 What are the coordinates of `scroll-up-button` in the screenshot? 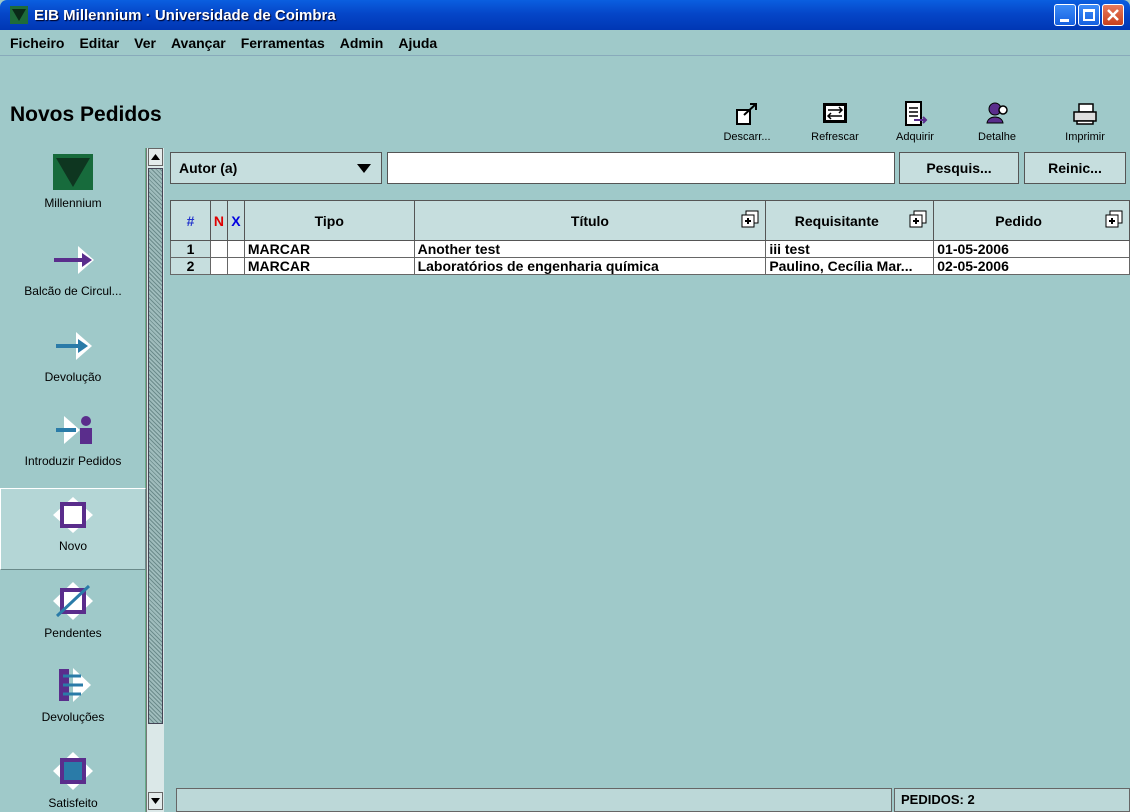 It's located at (155, 157).